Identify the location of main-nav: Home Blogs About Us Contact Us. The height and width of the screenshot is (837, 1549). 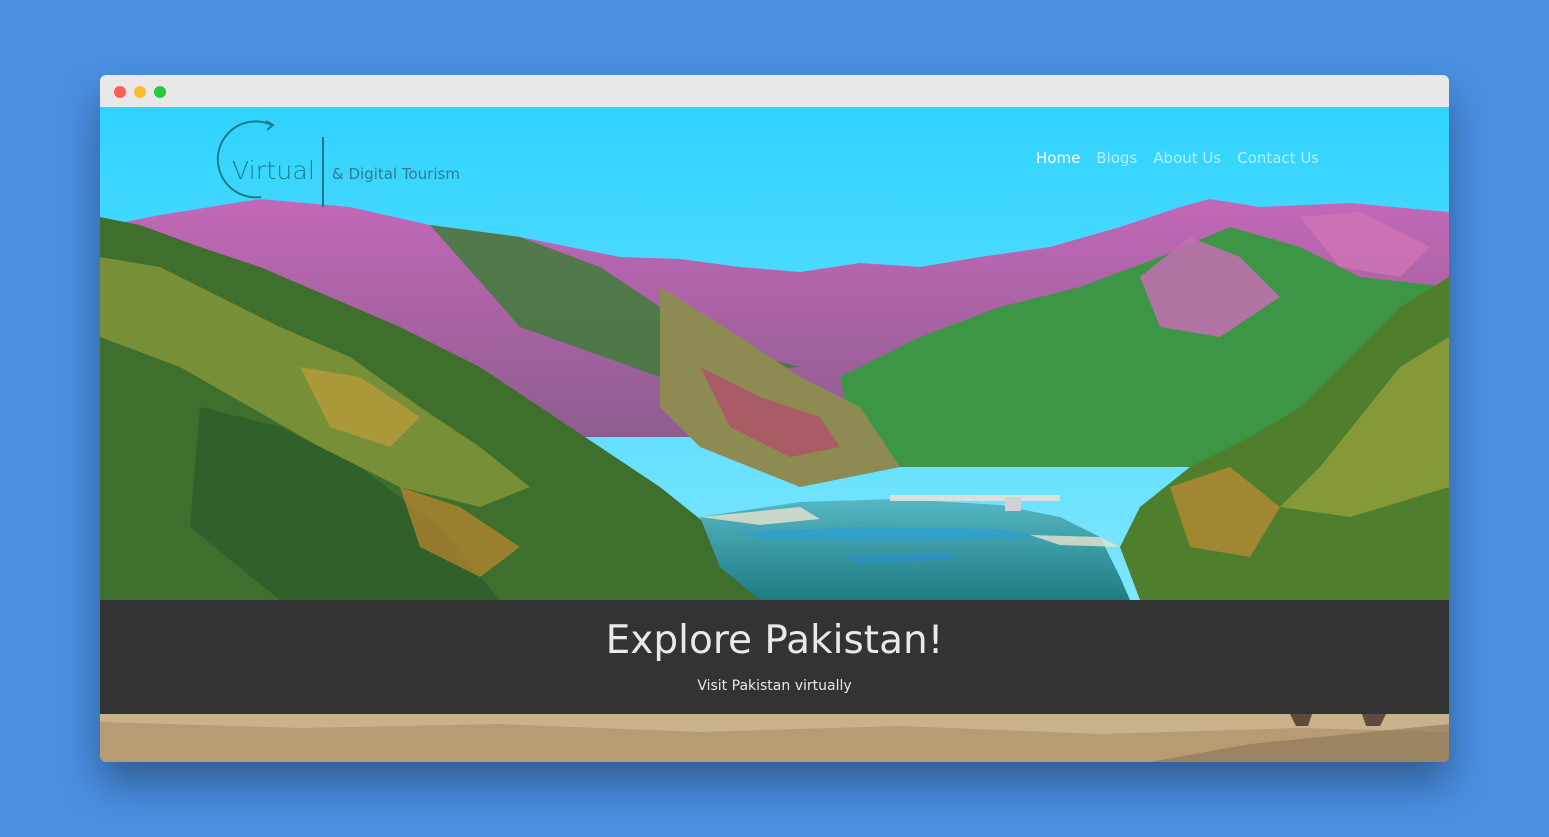
(1177, 158).